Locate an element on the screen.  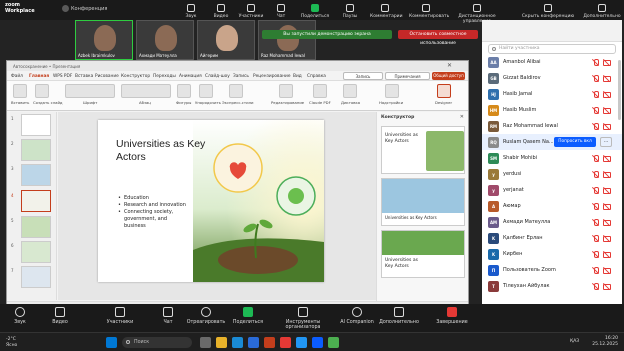
top-comment-button: Комментировать is located at coordinates (429, 14).